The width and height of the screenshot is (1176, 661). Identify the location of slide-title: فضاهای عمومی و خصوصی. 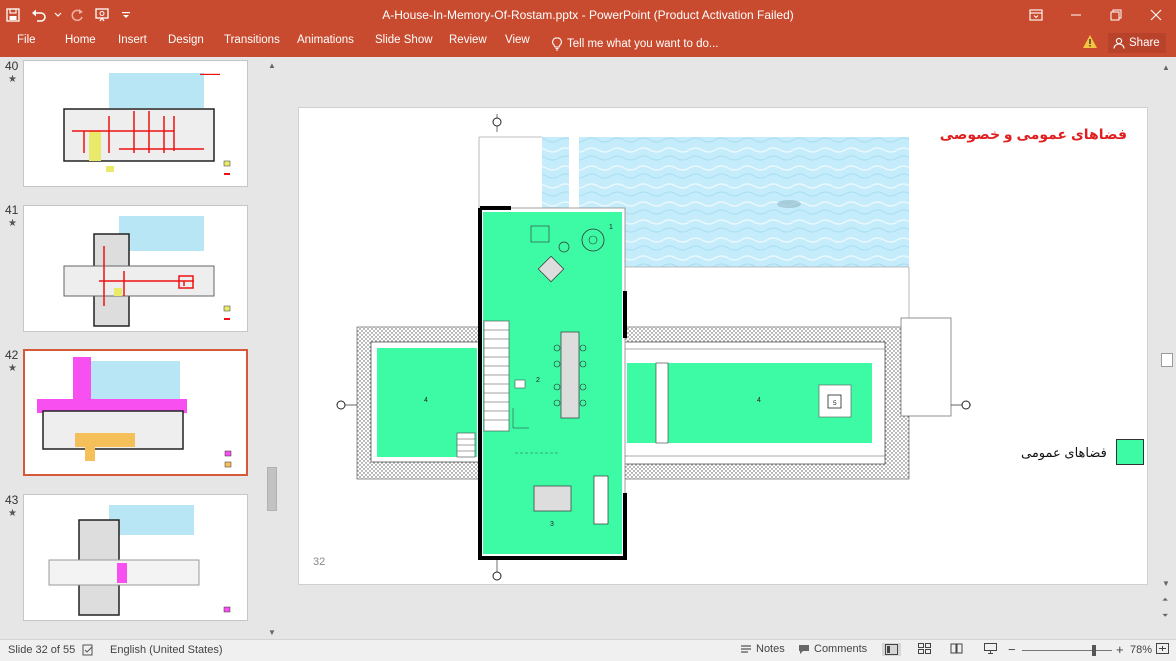
(1033, 134).